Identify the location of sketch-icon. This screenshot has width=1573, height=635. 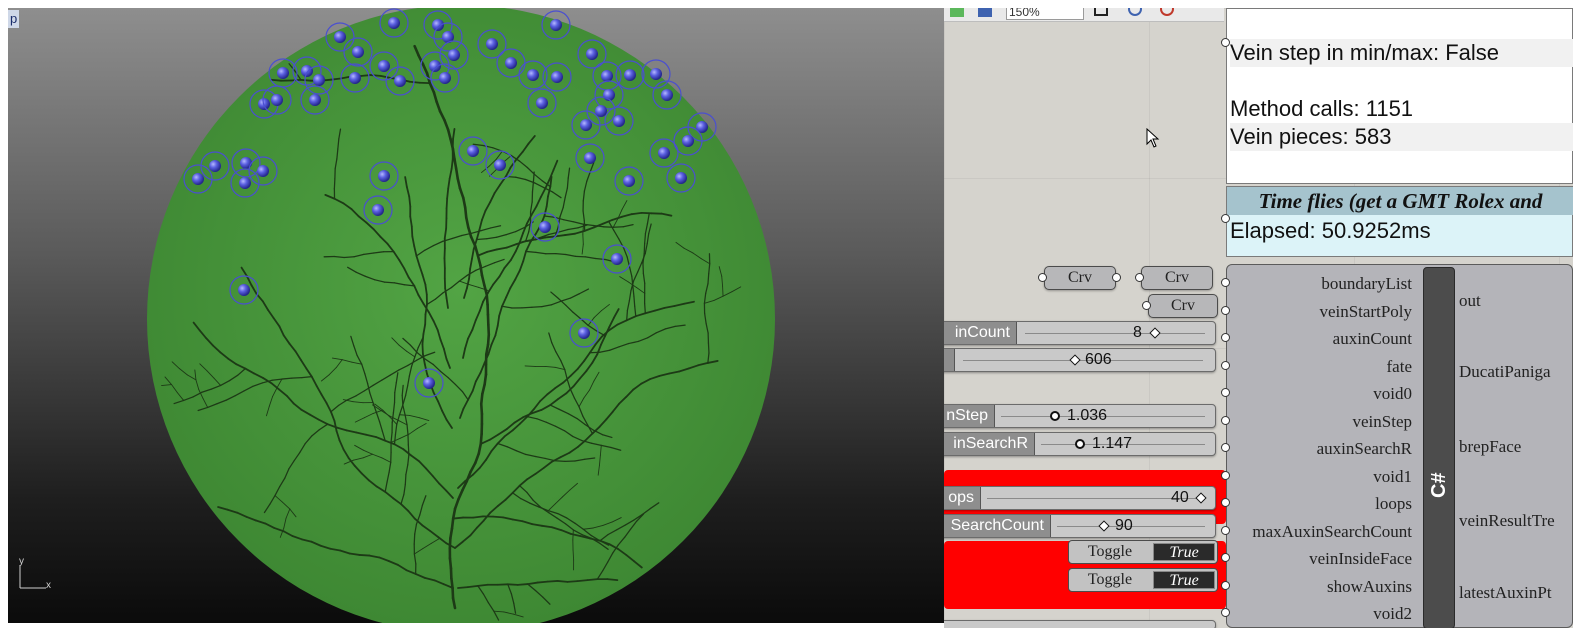
(1135, 12).